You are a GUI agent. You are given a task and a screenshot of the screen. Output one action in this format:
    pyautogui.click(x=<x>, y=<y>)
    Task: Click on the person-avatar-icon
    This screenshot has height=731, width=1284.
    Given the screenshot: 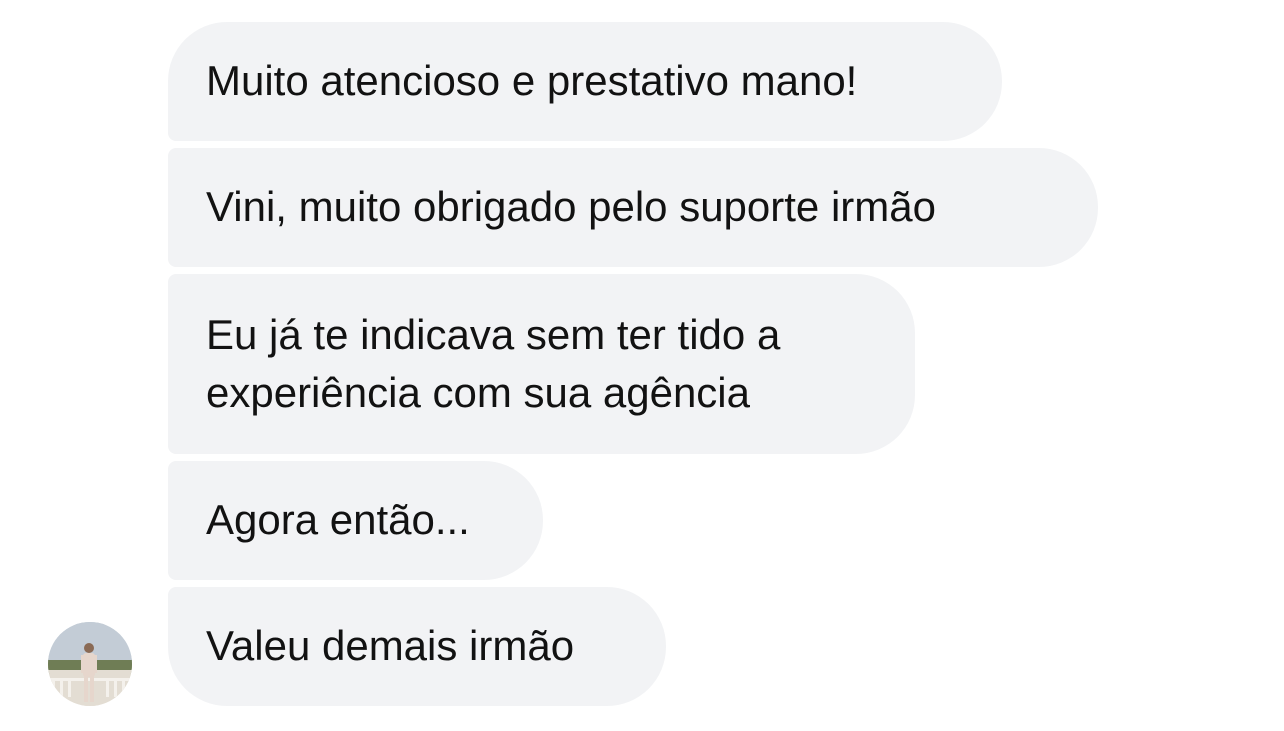 What is the action you would take?
    pyautogui.click(x=90, y=664)
    